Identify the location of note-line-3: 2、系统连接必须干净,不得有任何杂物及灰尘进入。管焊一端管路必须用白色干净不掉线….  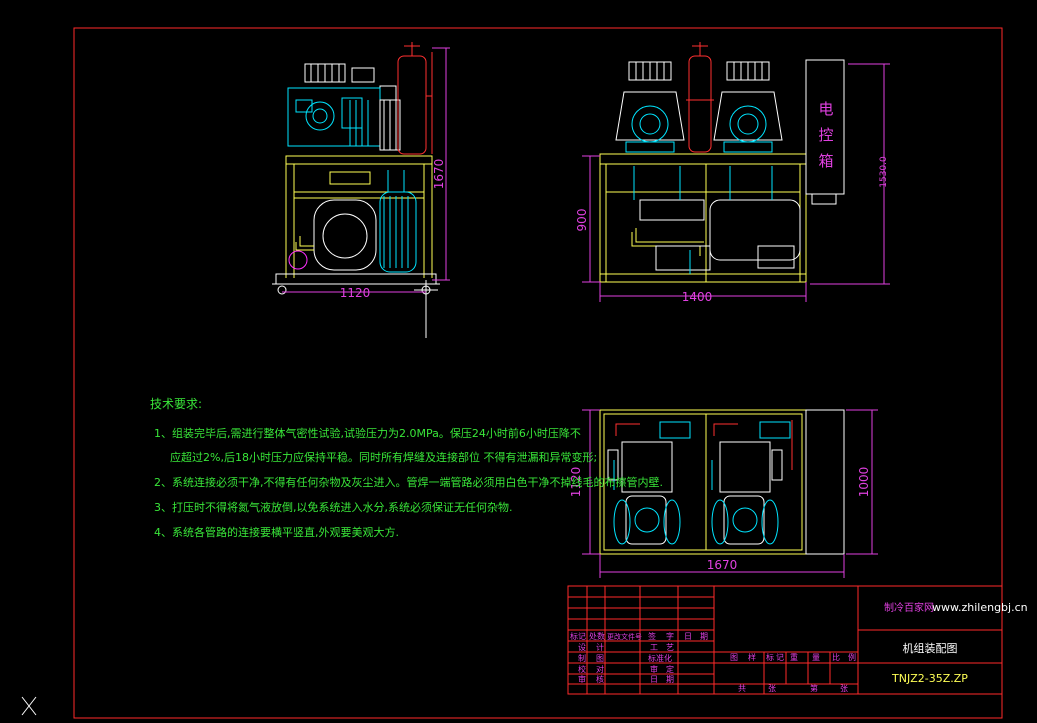
(408, 482).